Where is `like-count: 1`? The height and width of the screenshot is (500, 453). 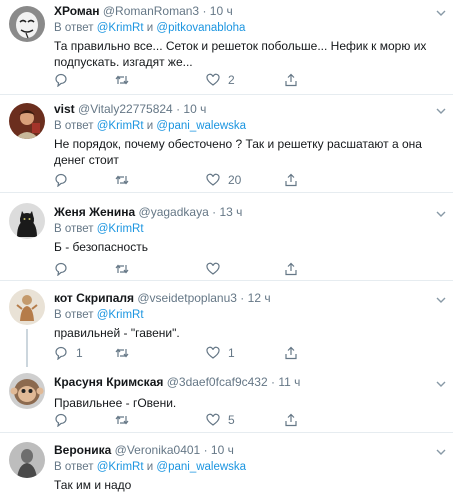 like-count: 1 is located at coordinates (231, 353).